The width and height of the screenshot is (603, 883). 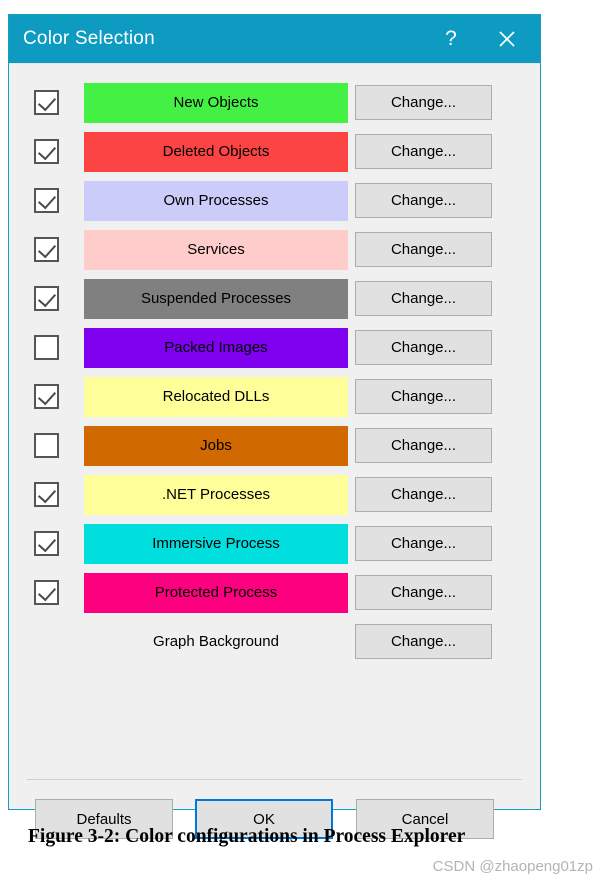 What do you see at coordinates (216, 347) in the screenshot?
I see `color-swatch: Packed Images` at bounding box center [216, 347].